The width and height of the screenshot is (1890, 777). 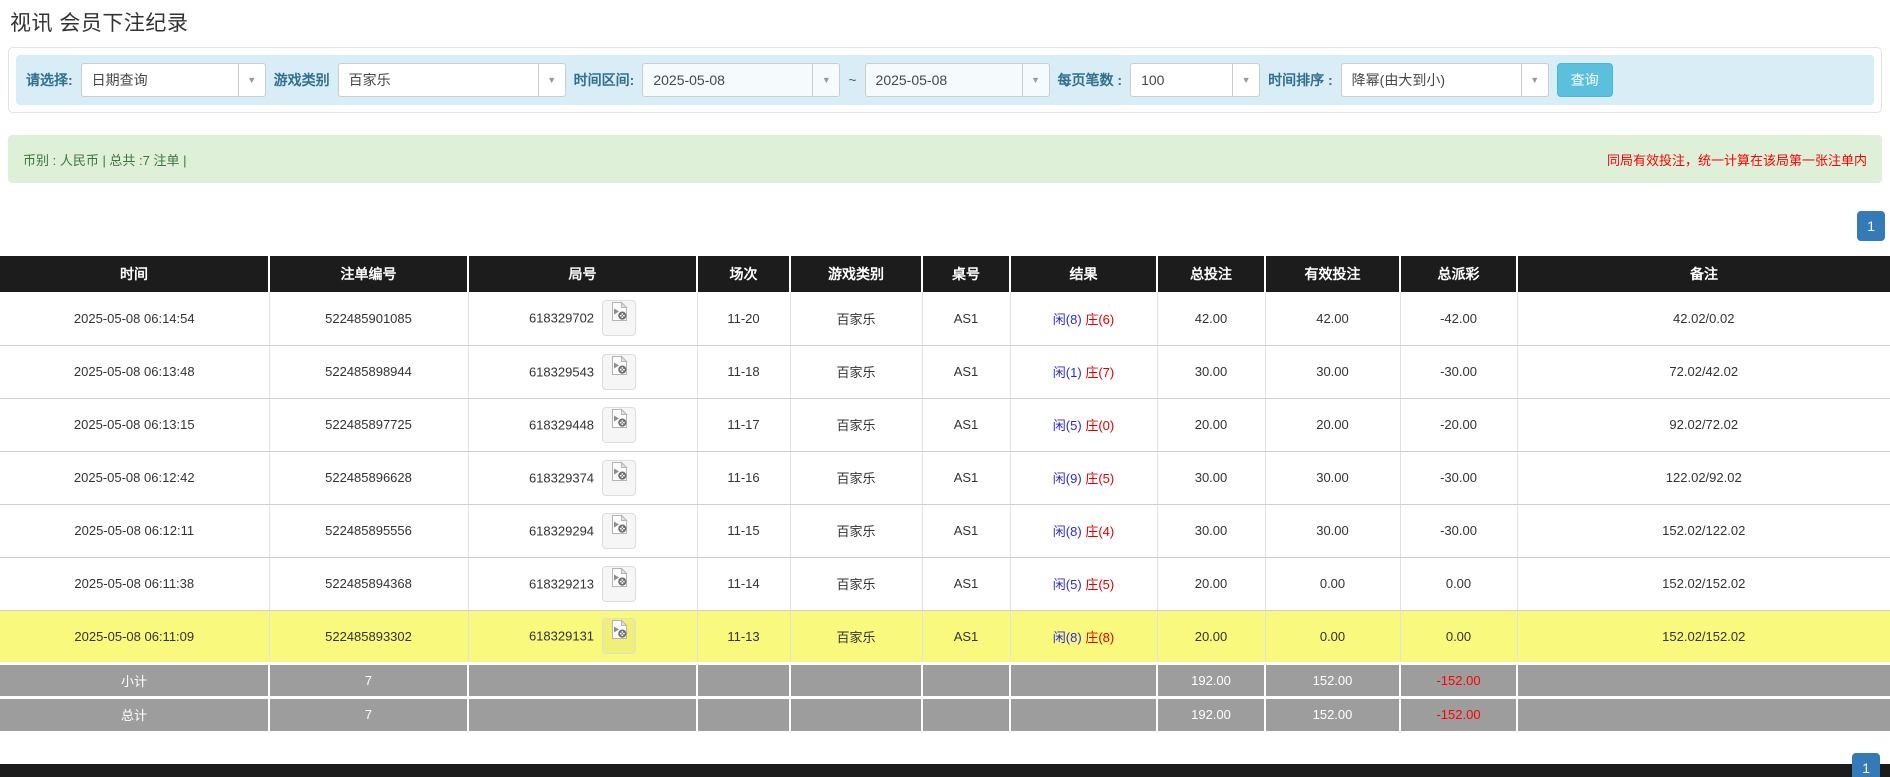 I want to click on cell-time: 2025-05-08 06:12:11, so click(x=134, y=531).